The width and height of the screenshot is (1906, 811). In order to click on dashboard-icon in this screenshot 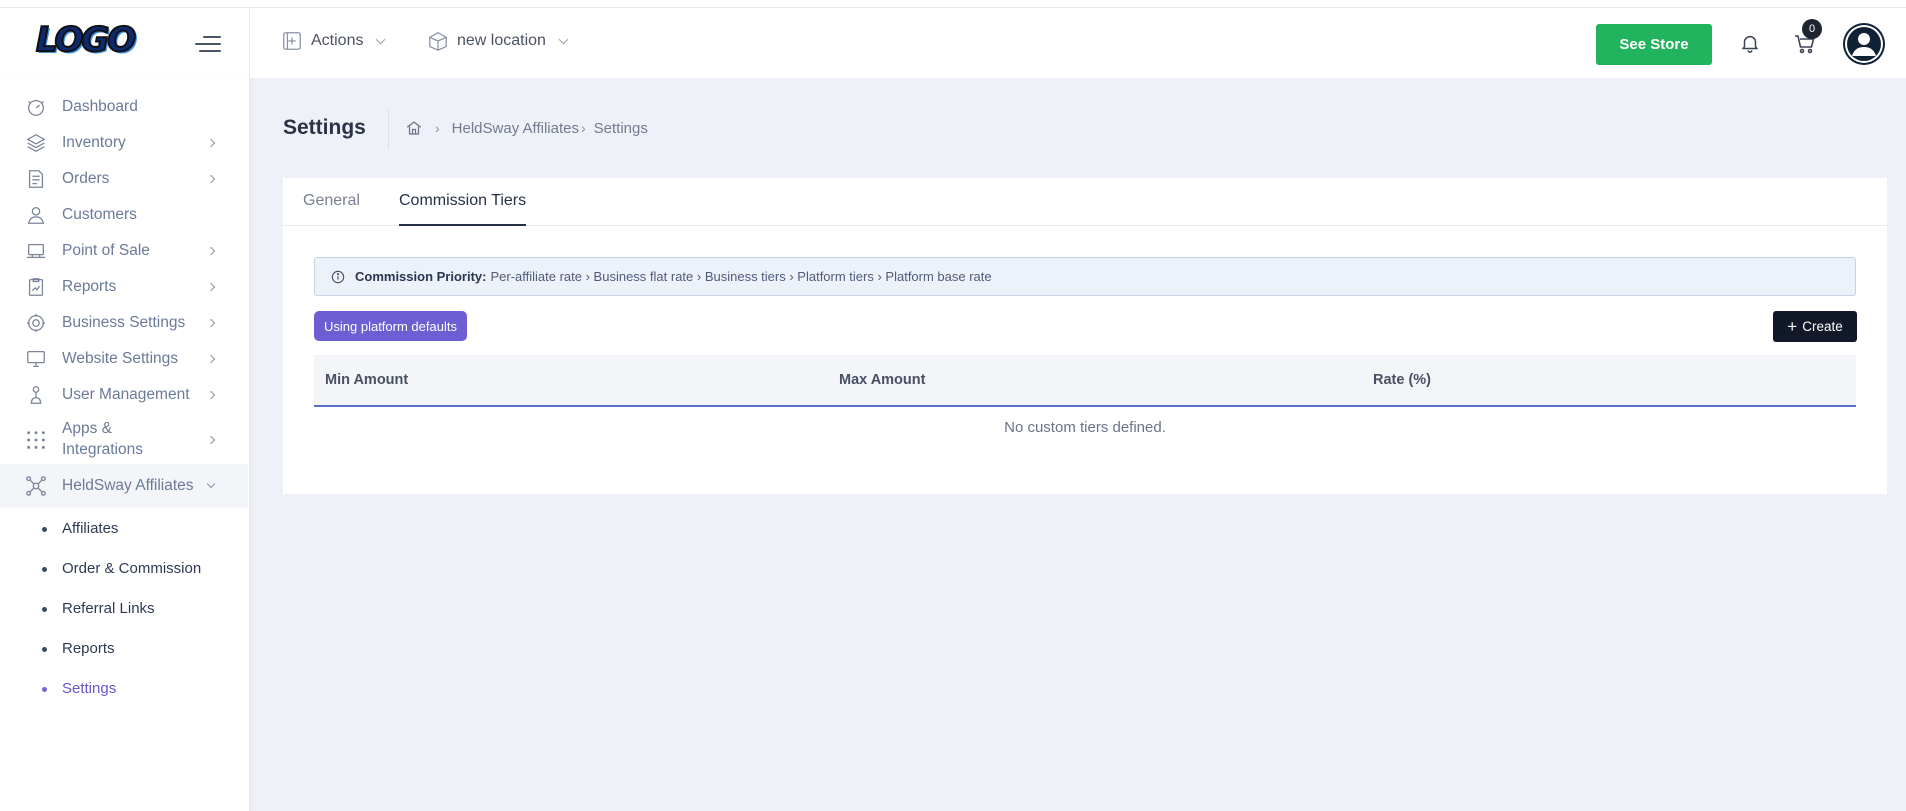, I will do `click(36, 107)`.